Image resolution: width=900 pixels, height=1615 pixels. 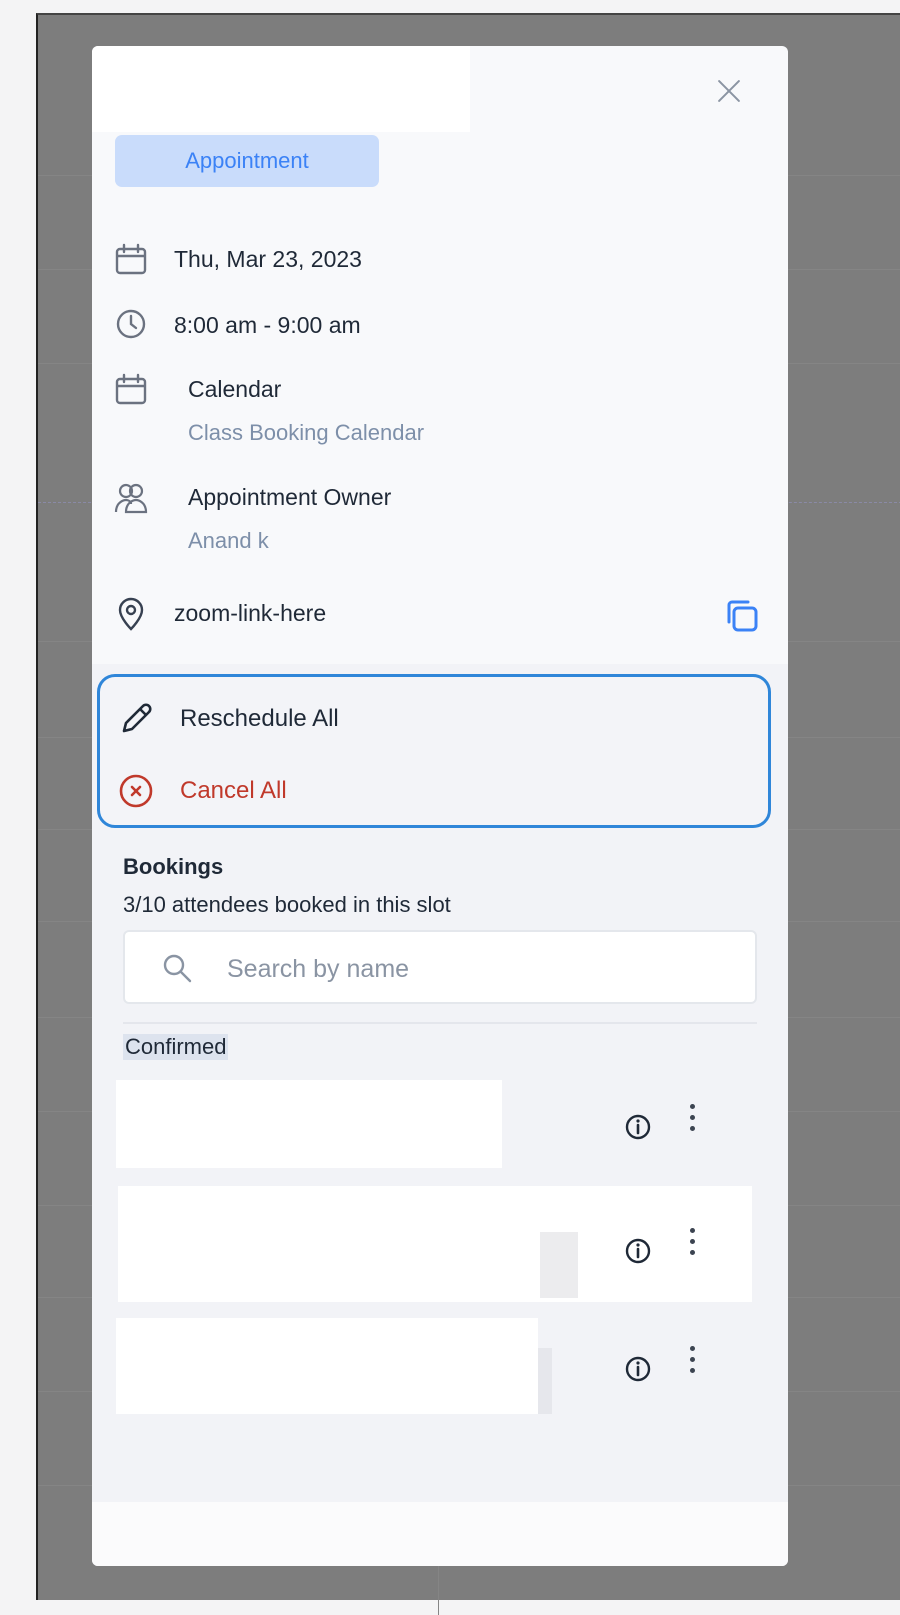 I want to click on appointment-time-range: 8:00 am - 9:00 am, so click(x=267, y=325).